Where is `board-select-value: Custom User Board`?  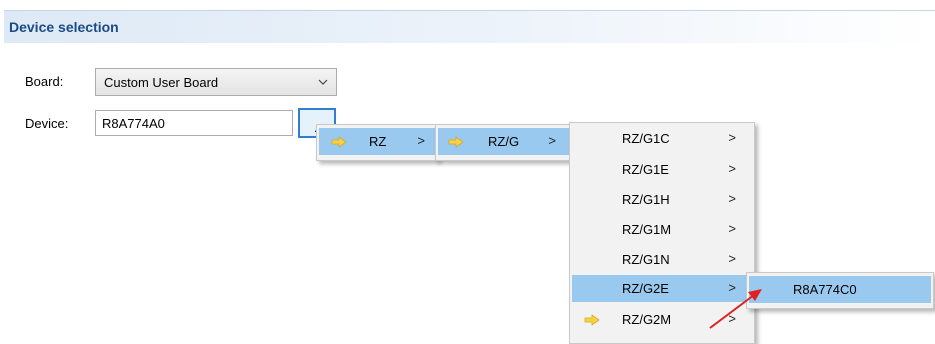
board-select-value: Custom User Board is located at coordinates (161, 82).